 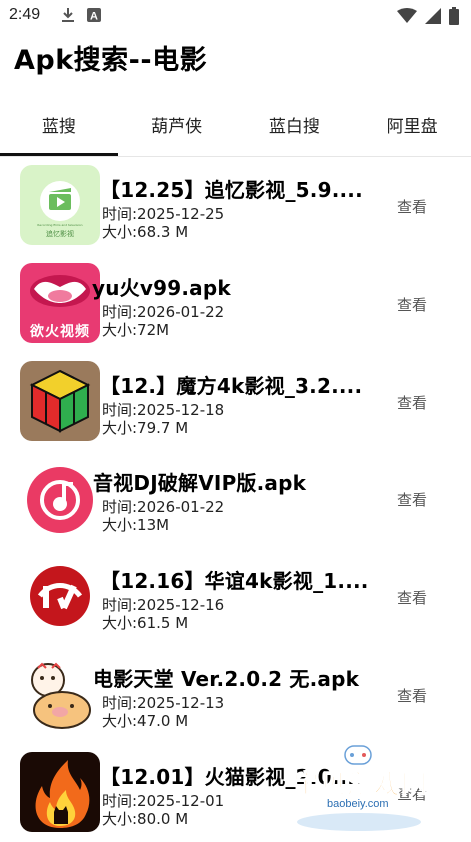 What do you see at coordinates (295, 126) in the screenshot?
I see `tab-lanbaisou: 蓝白搜` at bounding box center [295, 126].